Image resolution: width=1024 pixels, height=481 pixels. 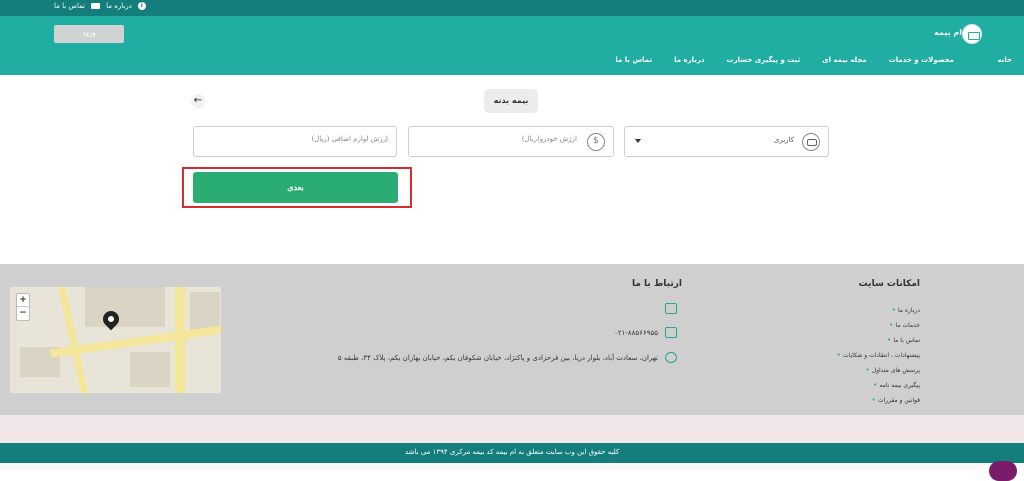 I want to click on site-link-faq: پرسش های متداول, so click(x=878, y=370).